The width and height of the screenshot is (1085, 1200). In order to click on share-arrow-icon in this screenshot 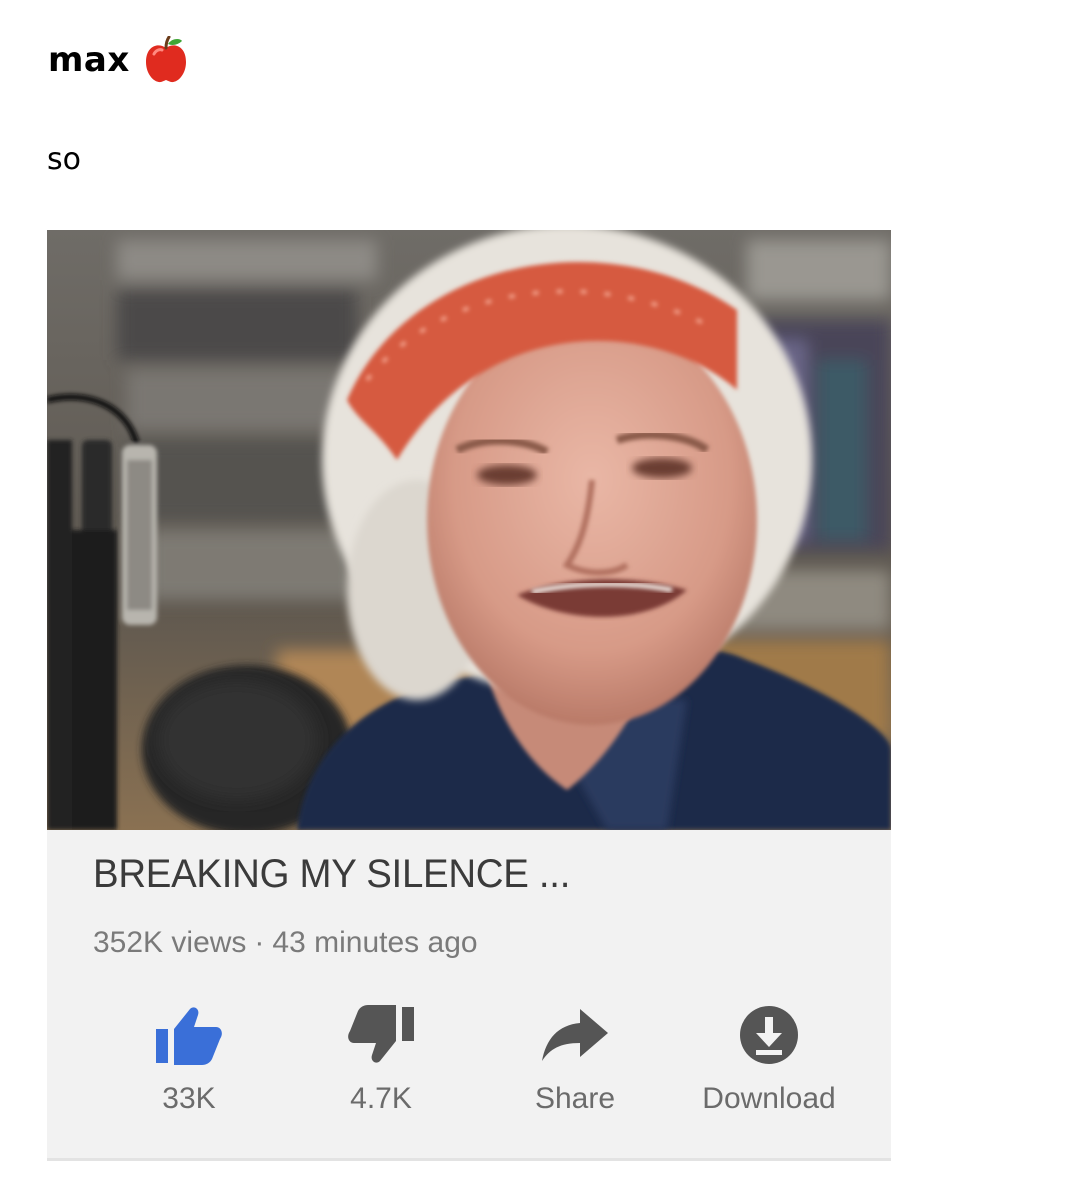, I will do `click(575, 1035)`.